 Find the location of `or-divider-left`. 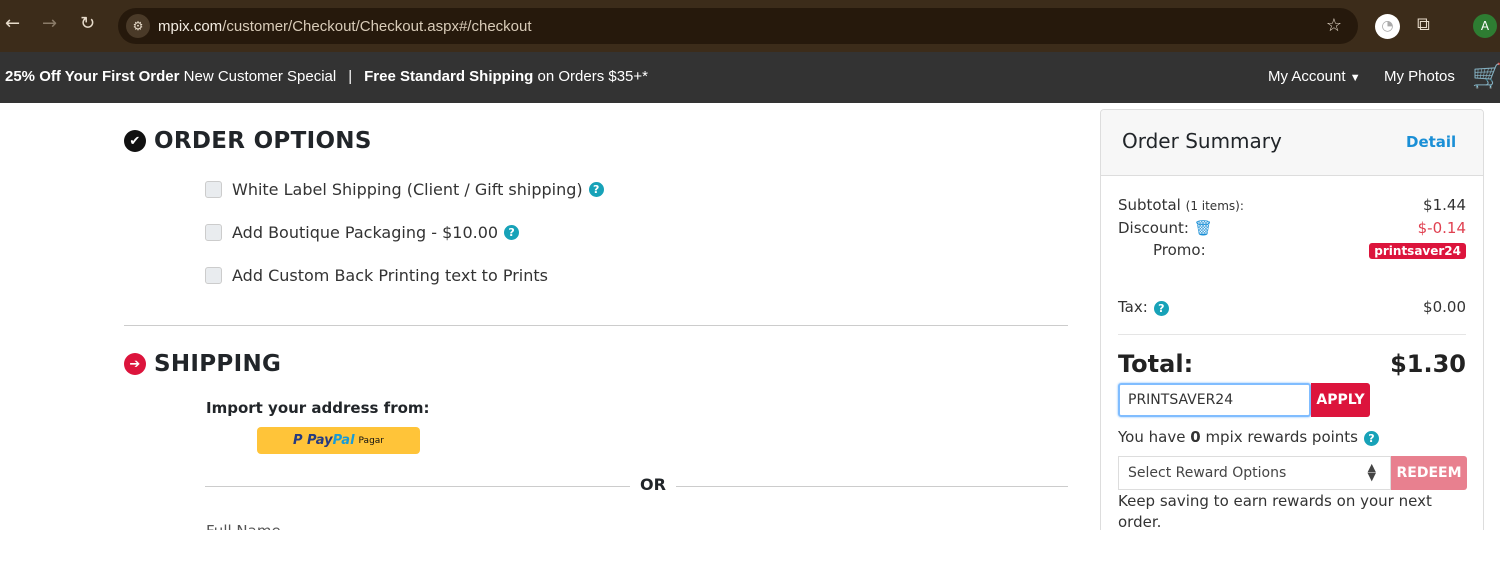

or-divider-left is located at coordinates (417, 486).